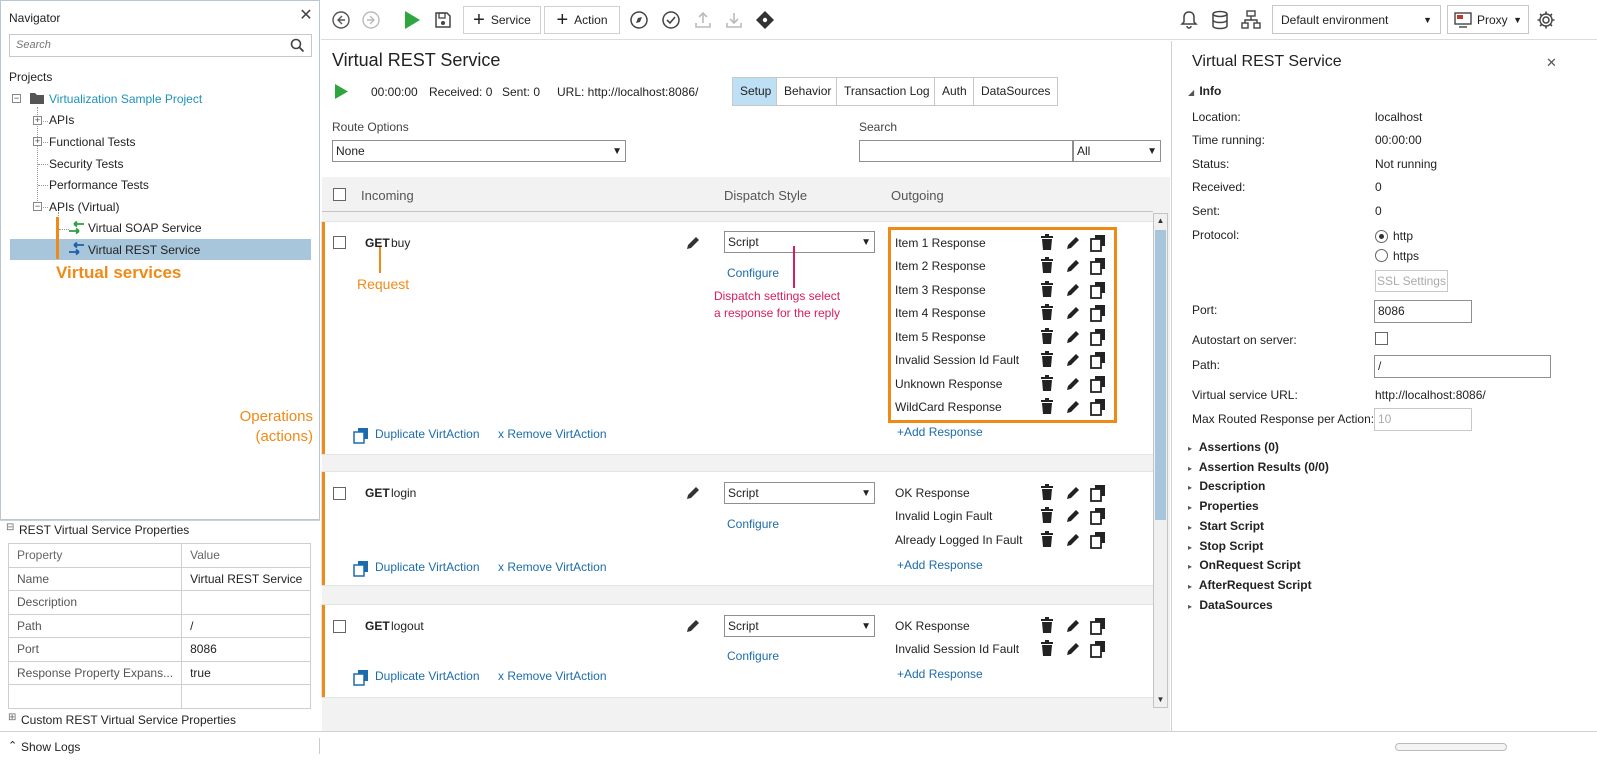 The width and height of the screenshot is (1597, 771). I want to click on horizontal-scrollbar, so click(1451, 747).